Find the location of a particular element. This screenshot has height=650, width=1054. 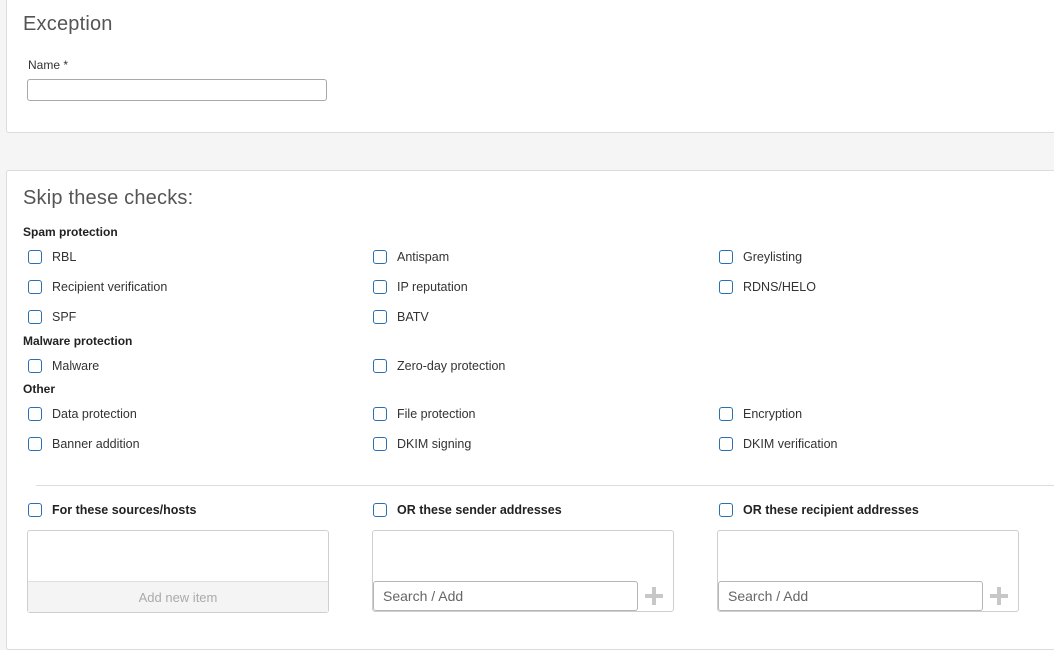

checkbox-greylisting: Greylisting is located at coordinates (760, 257).